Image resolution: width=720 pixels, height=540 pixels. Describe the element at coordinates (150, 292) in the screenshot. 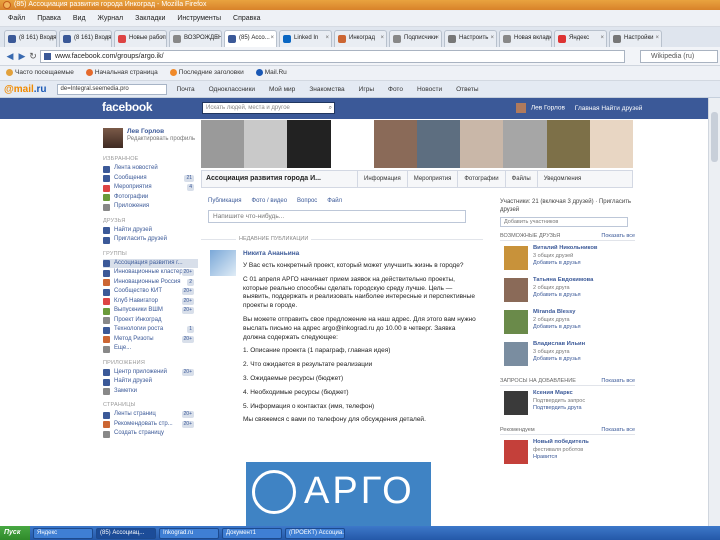

I see `sidebar-item: Сообщество КИТ 20+` at that location.